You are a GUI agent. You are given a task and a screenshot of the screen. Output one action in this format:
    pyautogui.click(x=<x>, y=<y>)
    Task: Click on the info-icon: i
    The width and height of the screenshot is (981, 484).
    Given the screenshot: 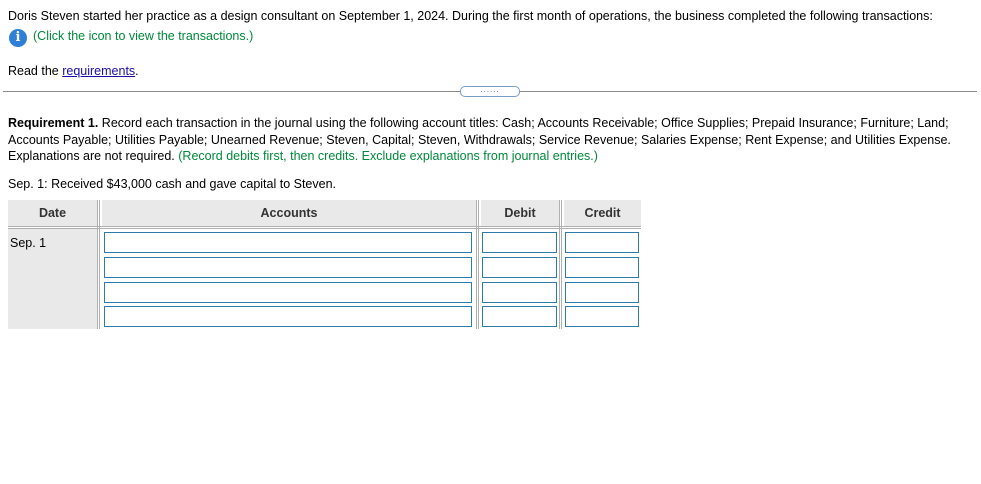 What is the action you would take?
    pyautogui.click(x=18, y=38)
    